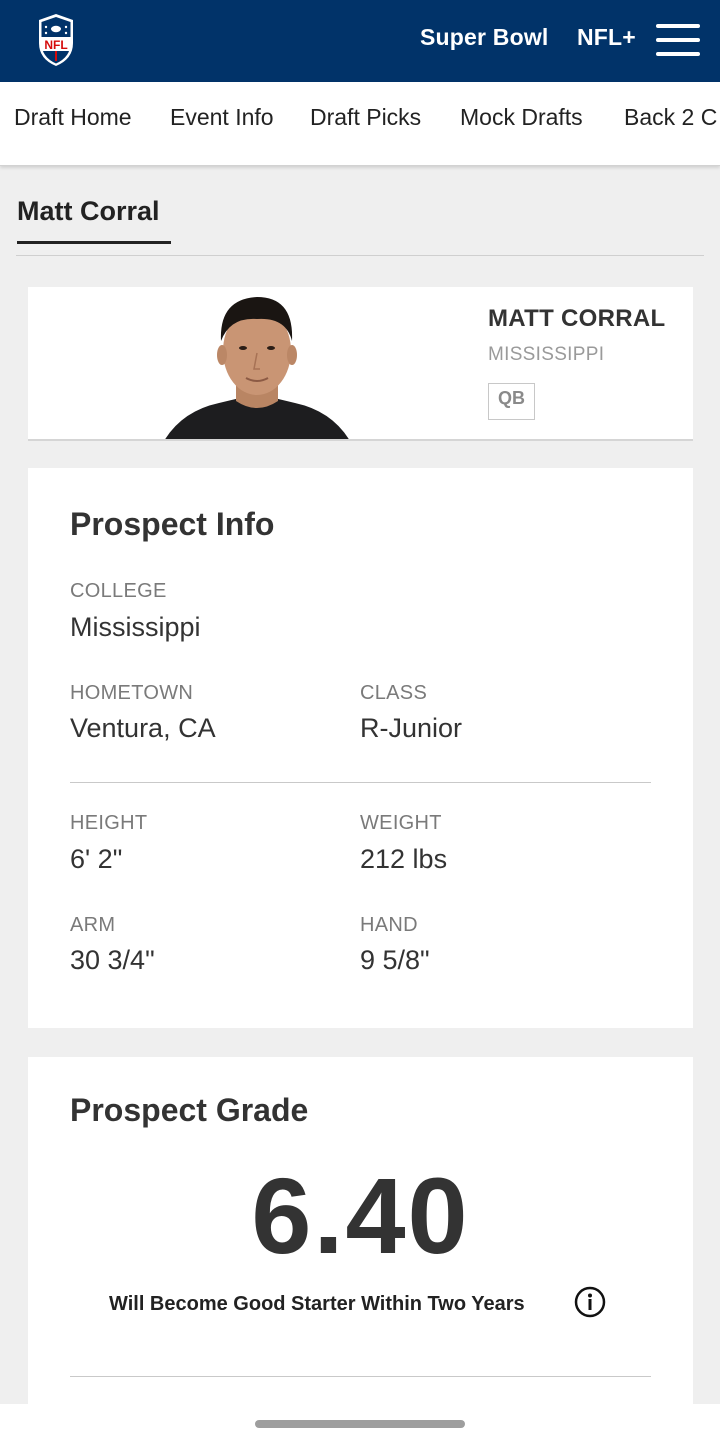 The width and height of the screenshot is (720, 1445). What do you see at coordinates (96, 859) in the screenshot?
I see `height-value: 6' 2"` at bounding box center [96, 859].